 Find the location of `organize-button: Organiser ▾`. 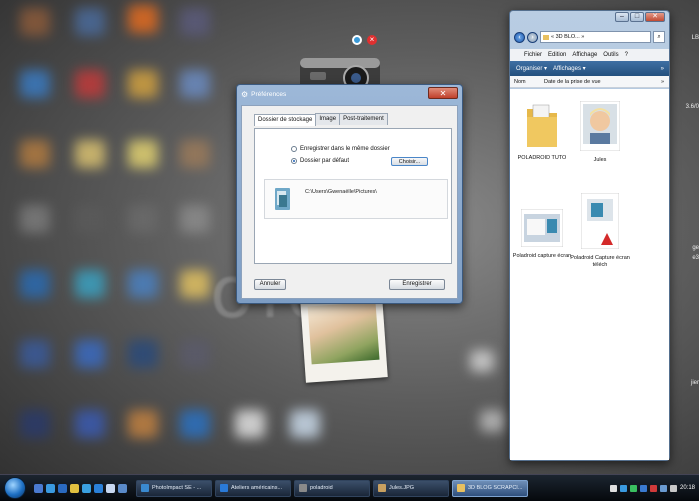

organize-button: Organiser ▾ is located at coordinates (531, 68).